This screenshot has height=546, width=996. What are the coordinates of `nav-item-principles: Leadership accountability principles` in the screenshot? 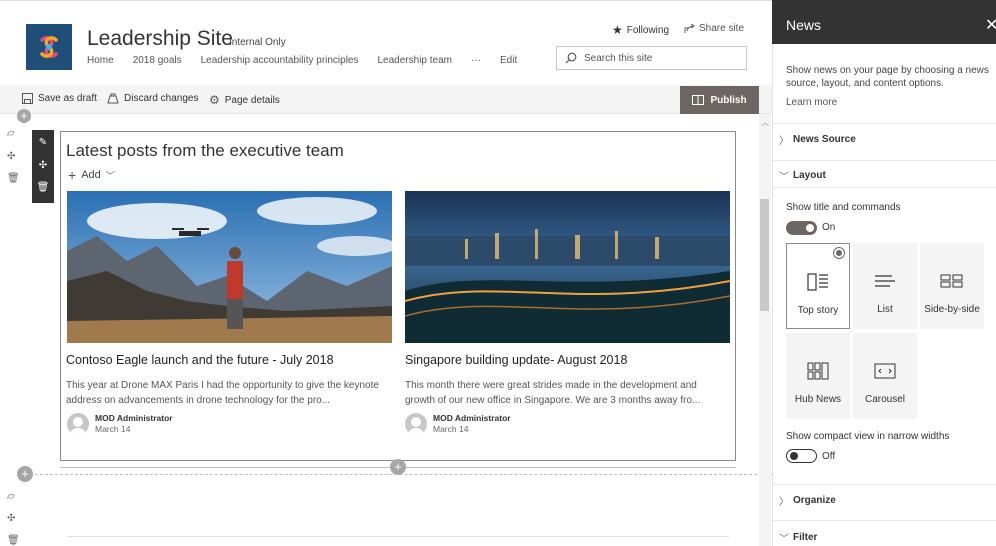 It's located at (280, 60).